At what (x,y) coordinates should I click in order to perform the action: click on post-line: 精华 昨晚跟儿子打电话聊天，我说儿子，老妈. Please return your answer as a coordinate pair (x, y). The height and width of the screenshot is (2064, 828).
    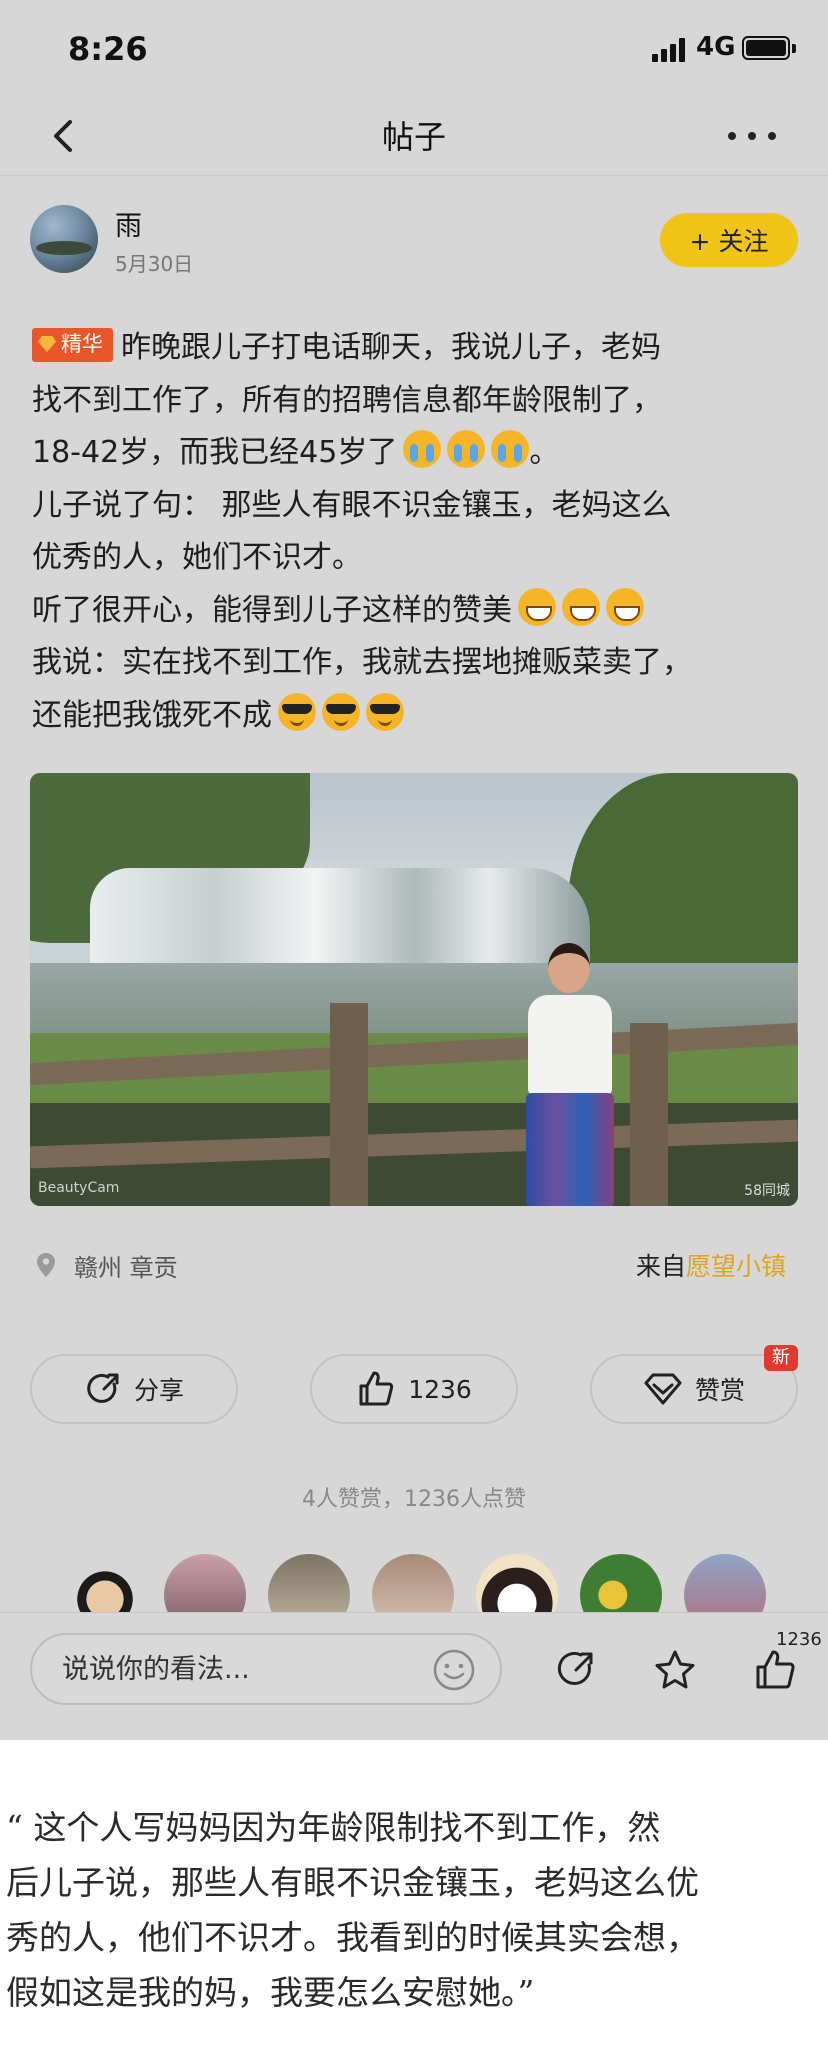
    Looking at the image, I should click on (417, 348).